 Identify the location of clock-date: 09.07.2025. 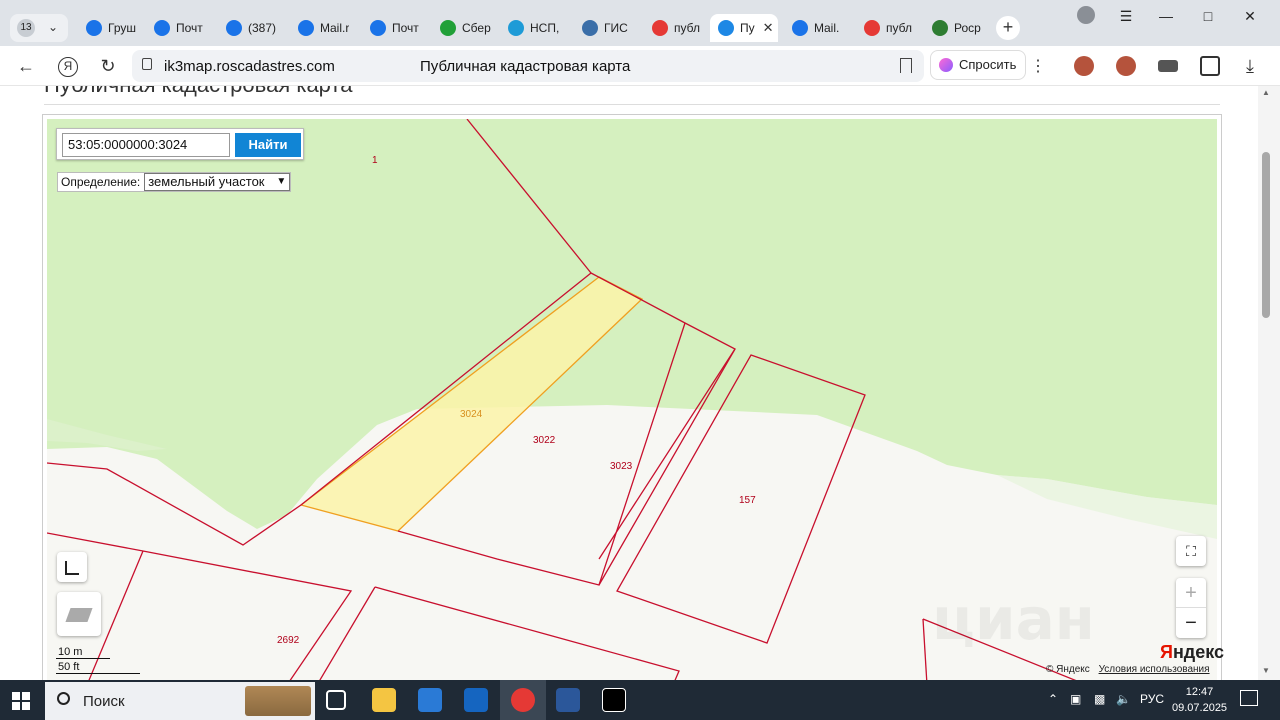
(1200, 708).